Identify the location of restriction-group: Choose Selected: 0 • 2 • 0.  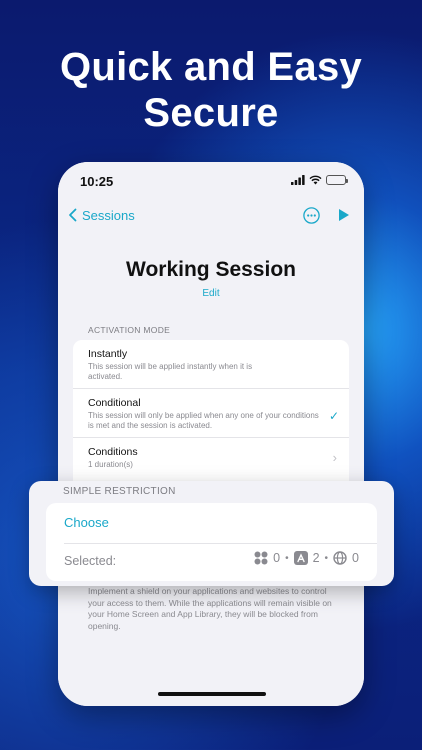
(211, 542).